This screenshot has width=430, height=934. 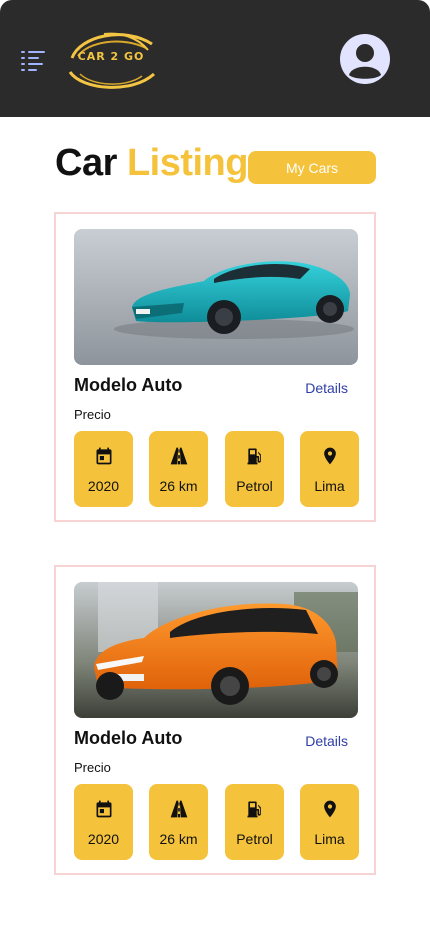 What do you see at coordinates (365, 59) in the screenshot?
I see `user-avatar-icon` at bounding box center [365, 59].